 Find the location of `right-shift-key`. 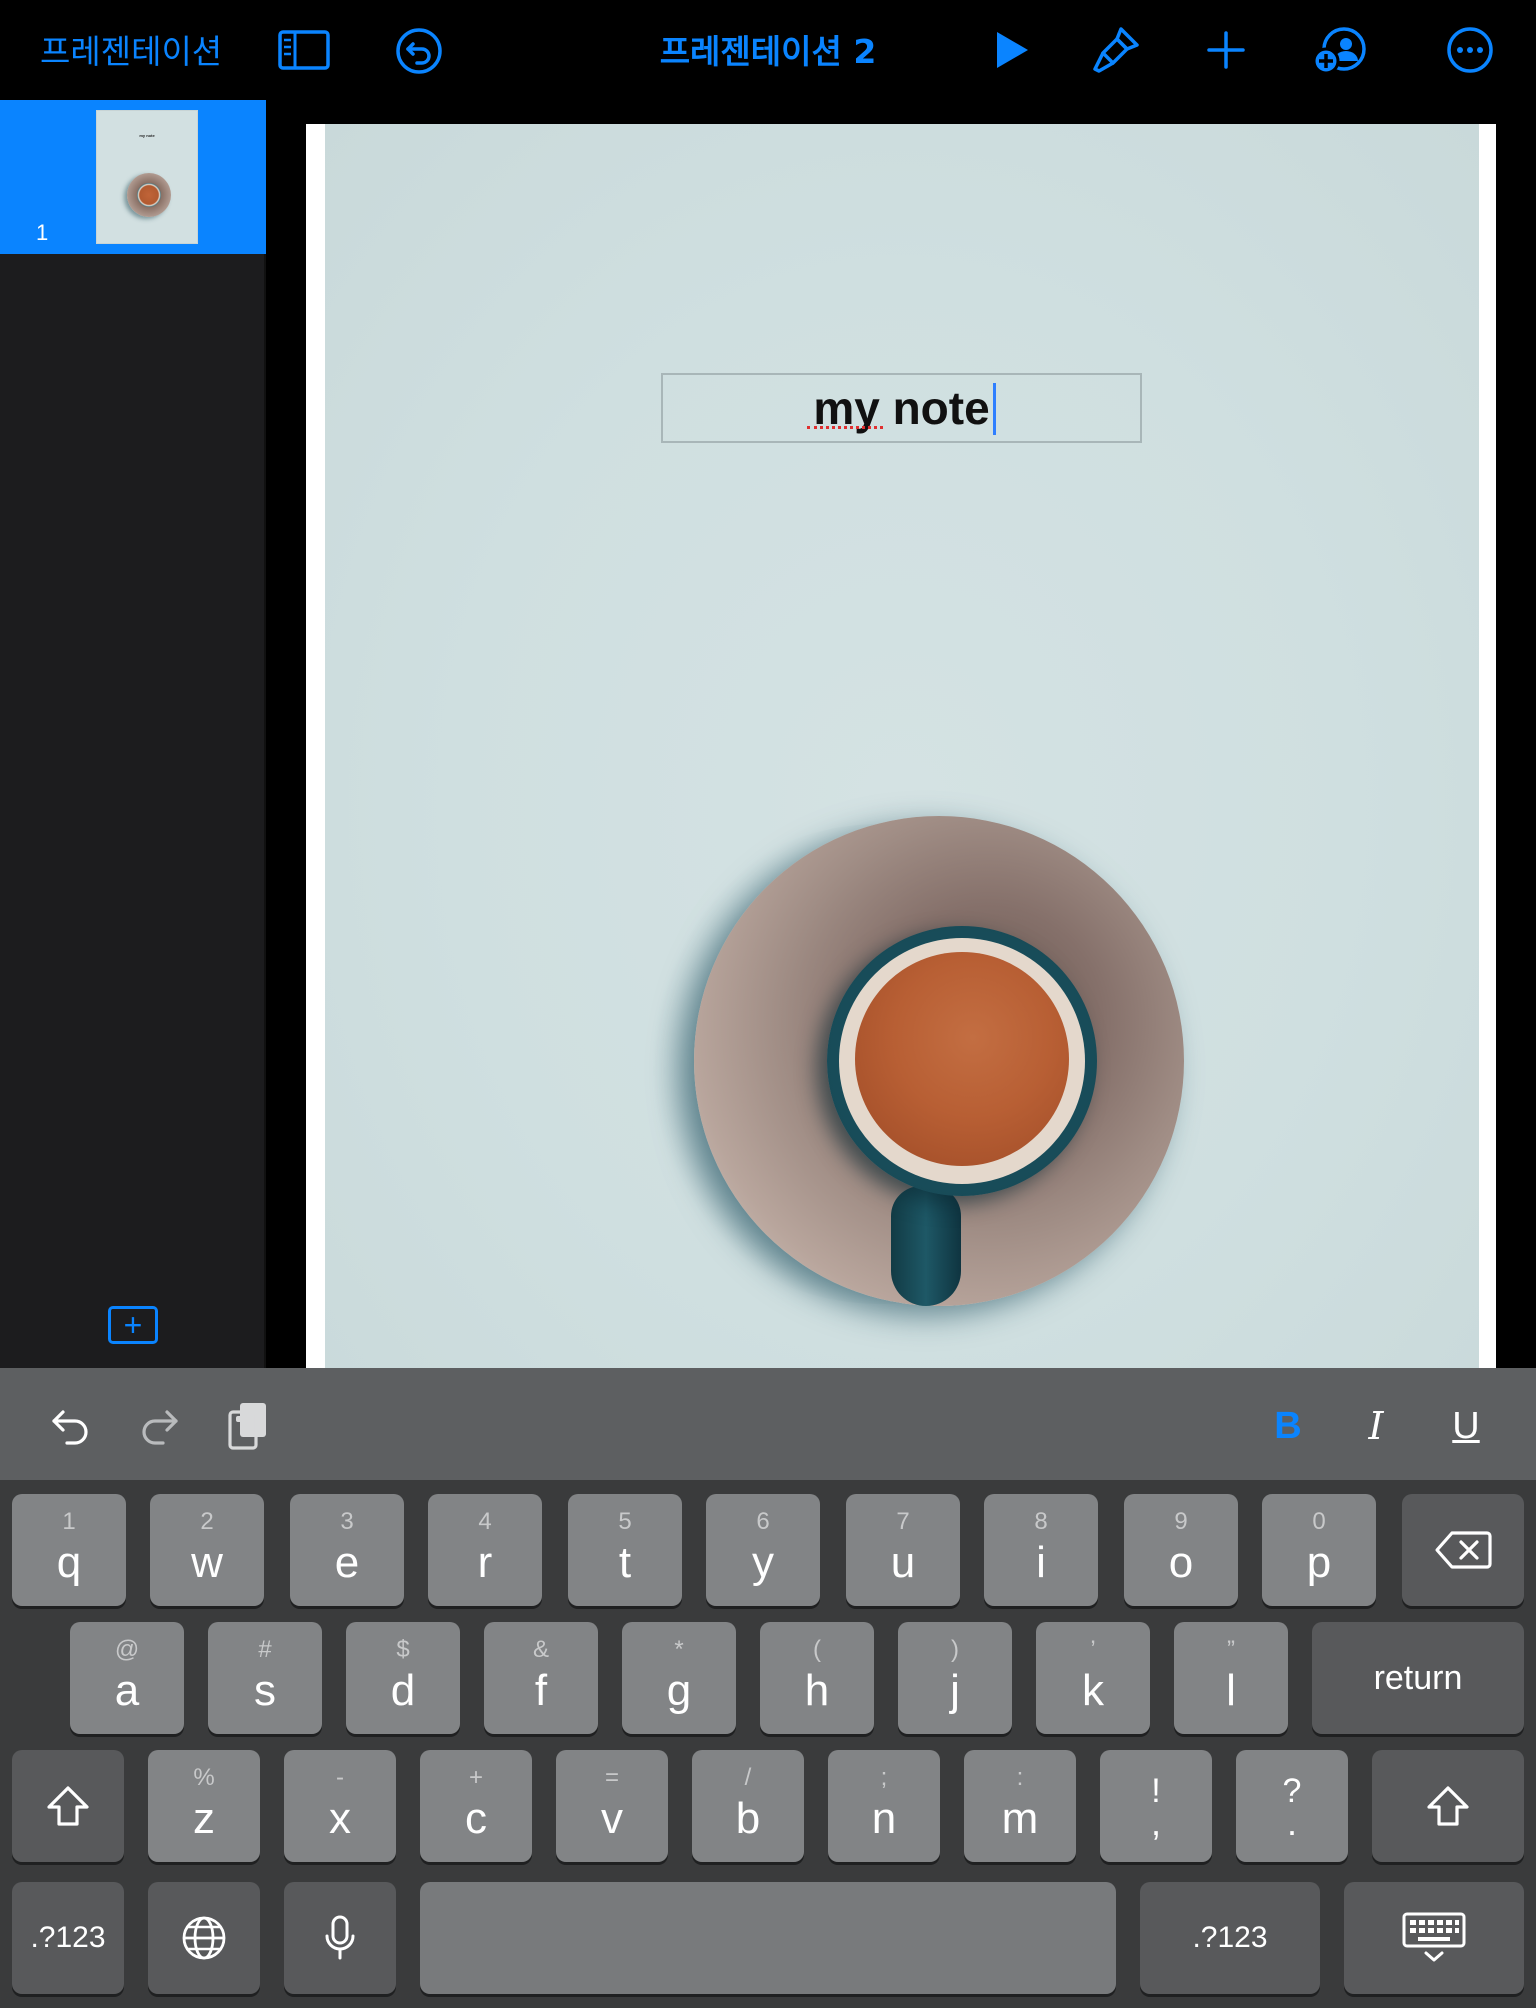

right-shift-key is located at coordinates (1448, 1806).